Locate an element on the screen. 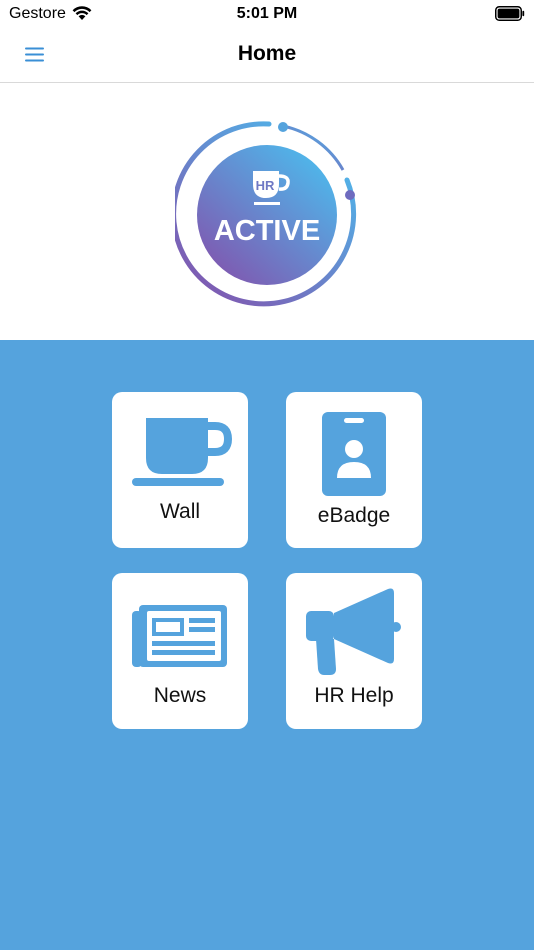 This screenshot has width=534, height=950. hr-help-label: HR Help is located at coordinates (354, 695).